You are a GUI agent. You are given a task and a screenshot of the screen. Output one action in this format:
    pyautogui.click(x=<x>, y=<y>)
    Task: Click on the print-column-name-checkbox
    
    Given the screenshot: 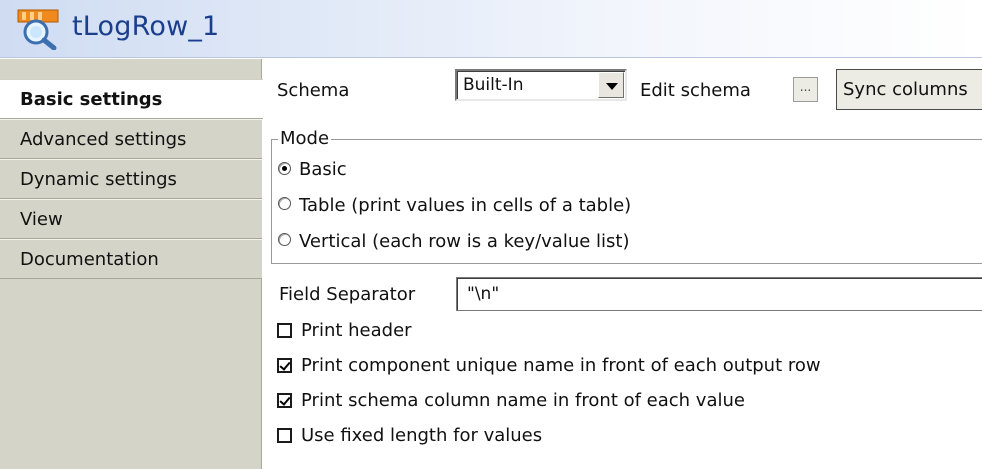 What is the action you would take?
    pyautogui.click(x=284, y=400)
    